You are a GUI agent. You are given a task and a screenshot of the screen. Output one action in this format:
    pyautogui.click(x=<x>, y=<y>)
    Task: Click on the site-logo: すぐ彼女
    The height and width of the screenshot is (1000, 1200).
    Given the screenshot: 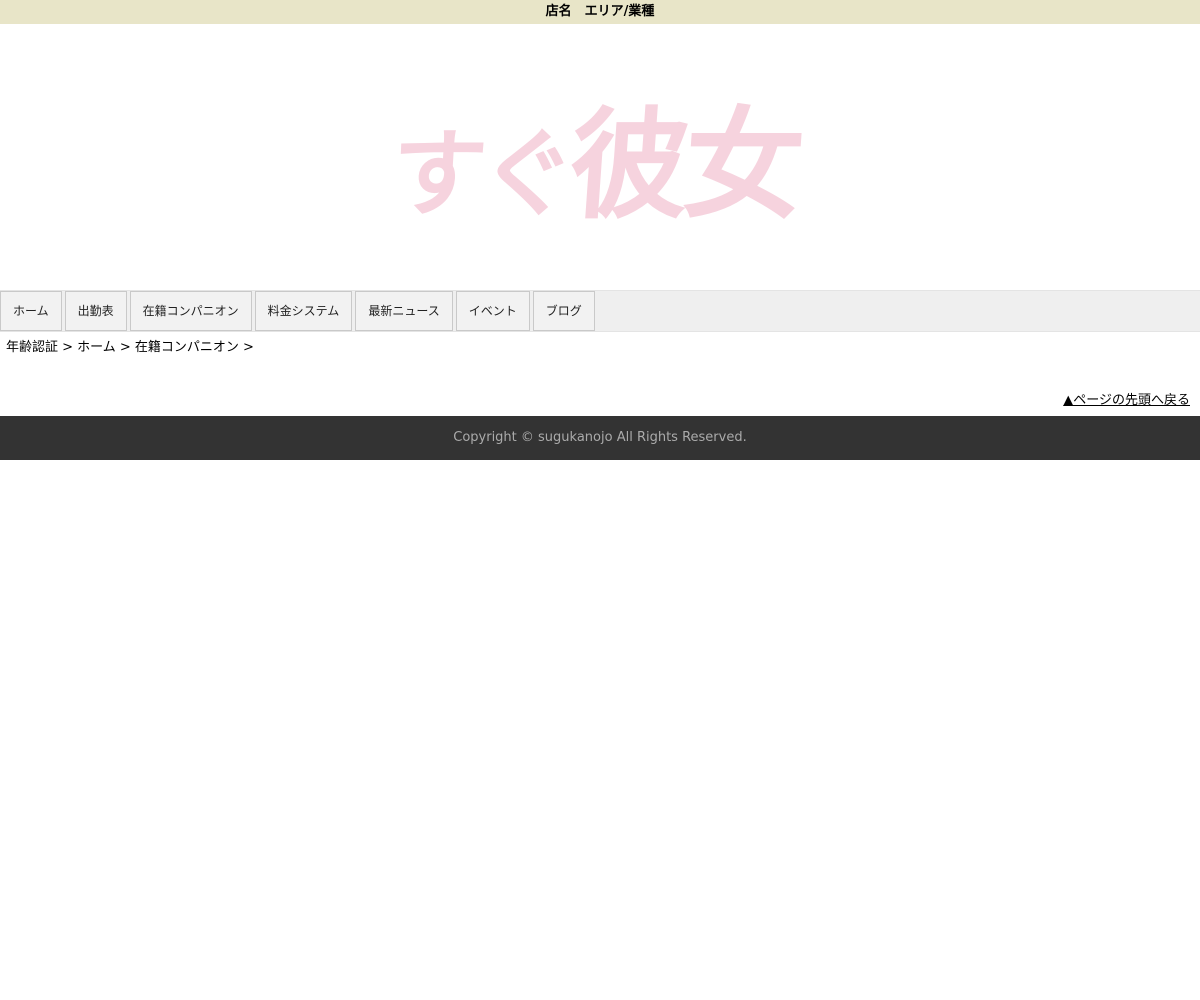 What is the action you would take?
    pyautogui.click(x=612, y=167)
    